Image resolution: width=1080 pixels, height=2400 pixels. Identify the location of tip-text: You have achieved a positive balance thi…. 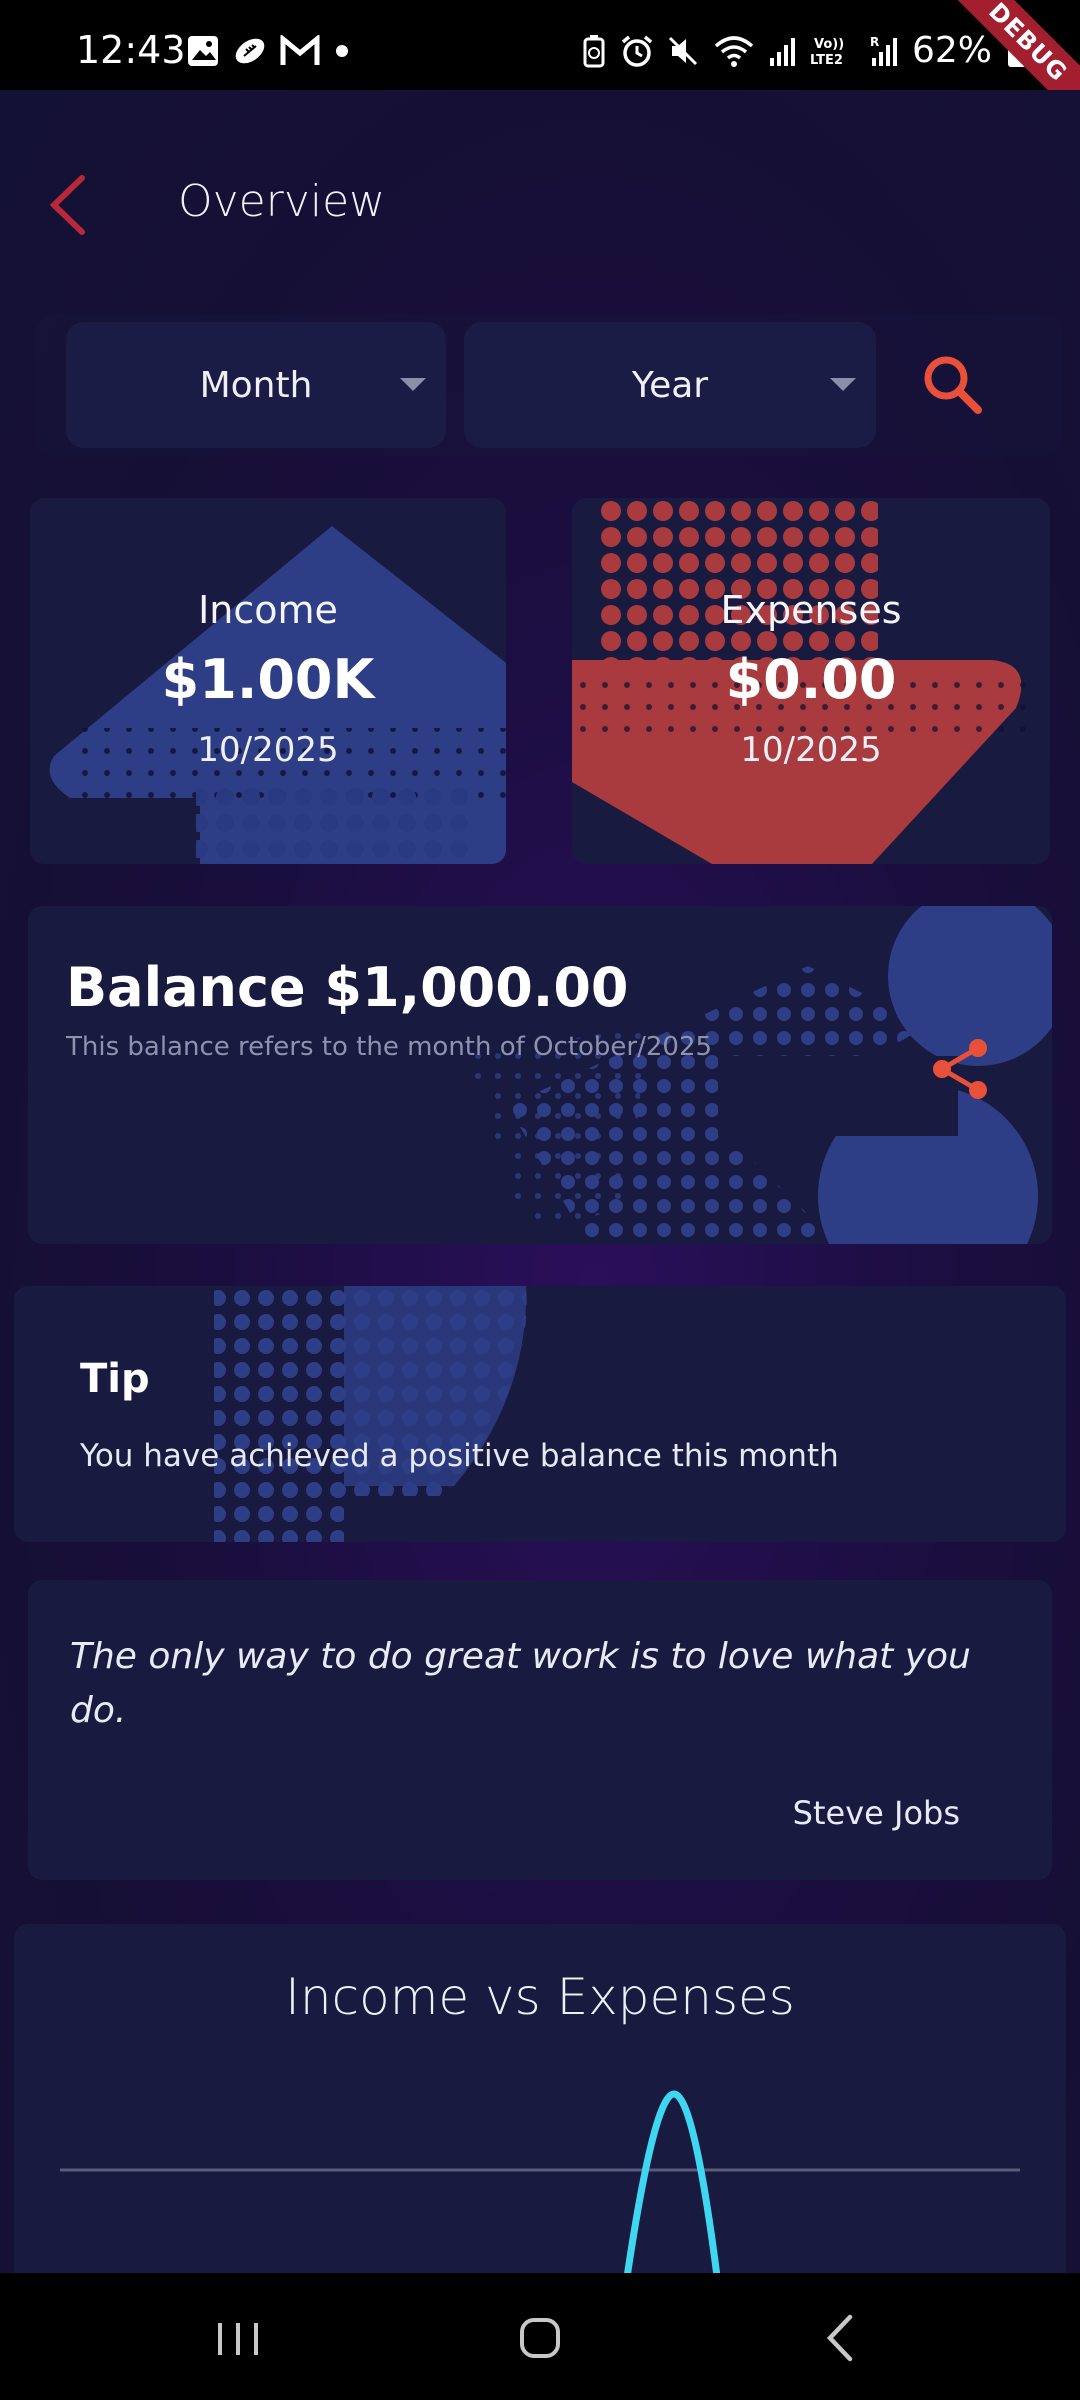
(459, 1456).